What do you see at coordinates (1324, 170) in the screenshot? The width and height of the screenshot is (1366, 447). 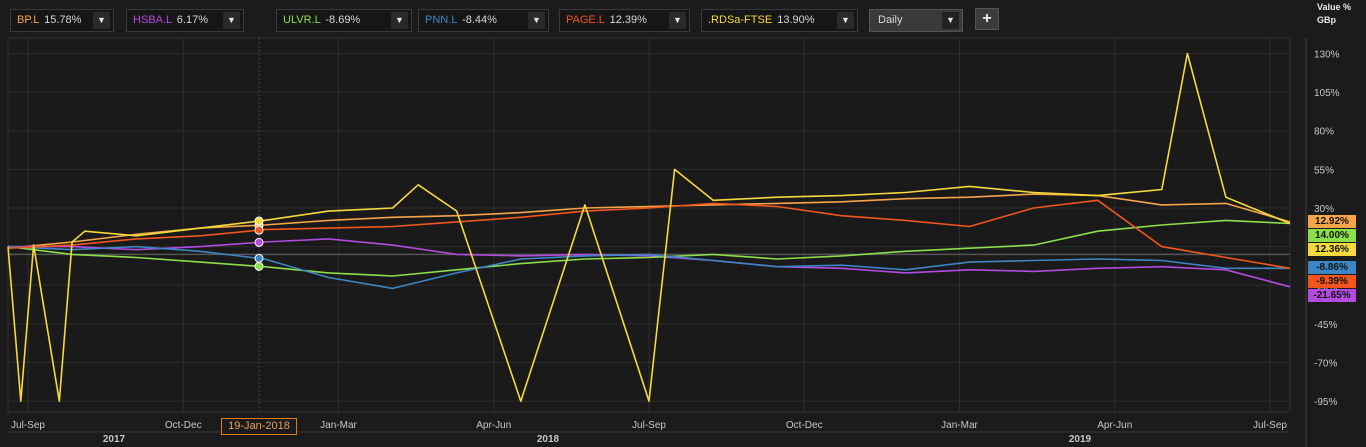 I see `y-tick-label: 55%` at bounding box center [1324, 170].